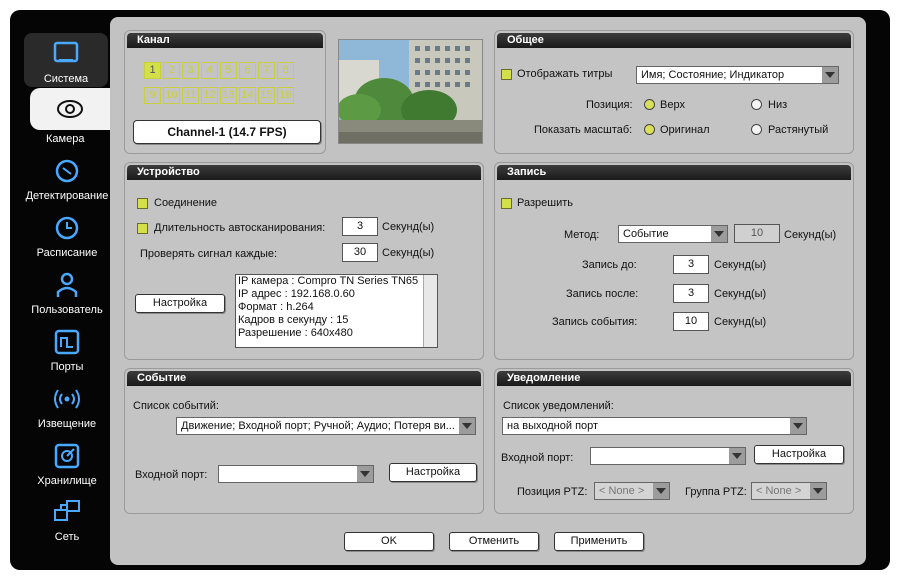  I want to click on notify-list-select: на выходной порт, so click(654, 426).